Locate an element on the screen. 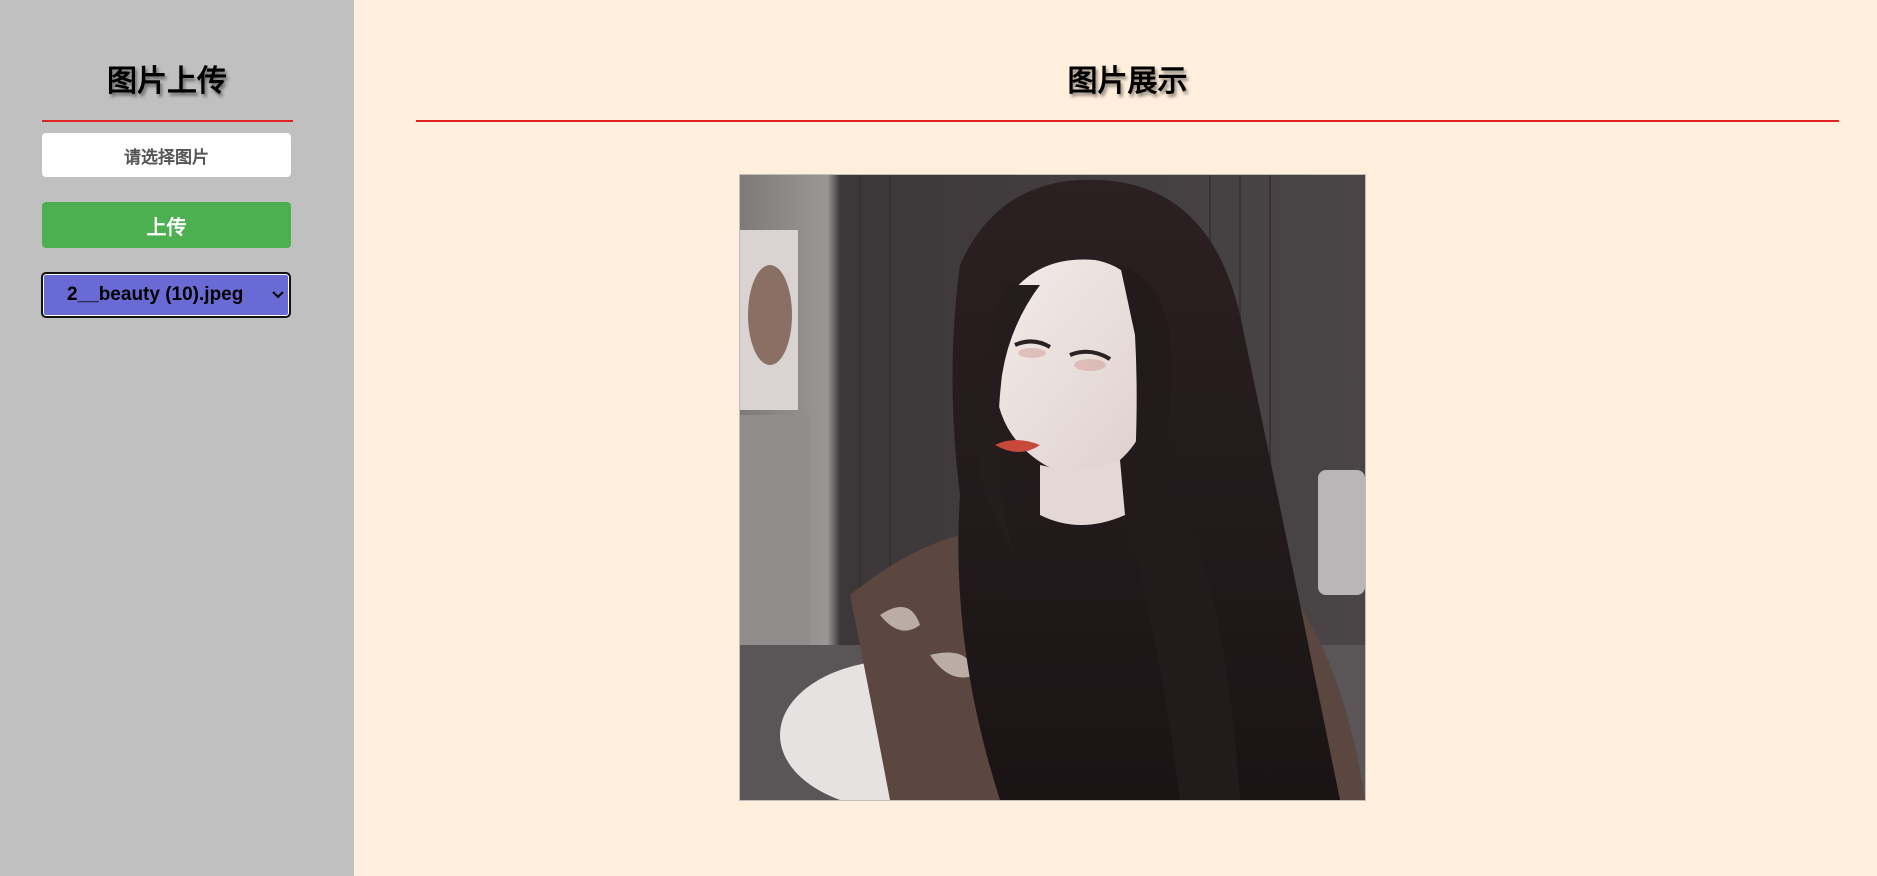 This screenshot has height=876, width=1877. image-select-value: 2__beauty (10).jpeg is located at coordinates (155, 294).